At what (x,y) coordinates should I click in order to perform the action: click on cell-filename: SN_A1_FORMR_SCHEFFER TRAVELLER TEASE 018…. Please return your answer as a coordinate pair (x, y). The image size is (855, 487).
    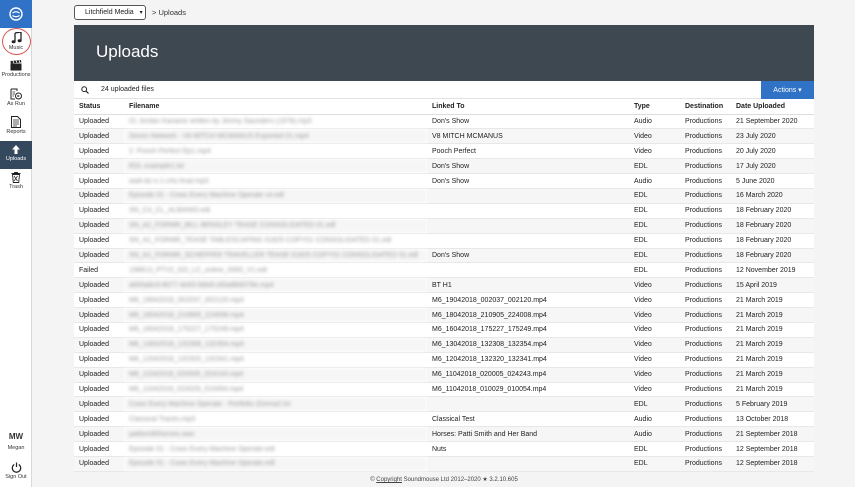
    Looking at the image, I should click on (275, 256).